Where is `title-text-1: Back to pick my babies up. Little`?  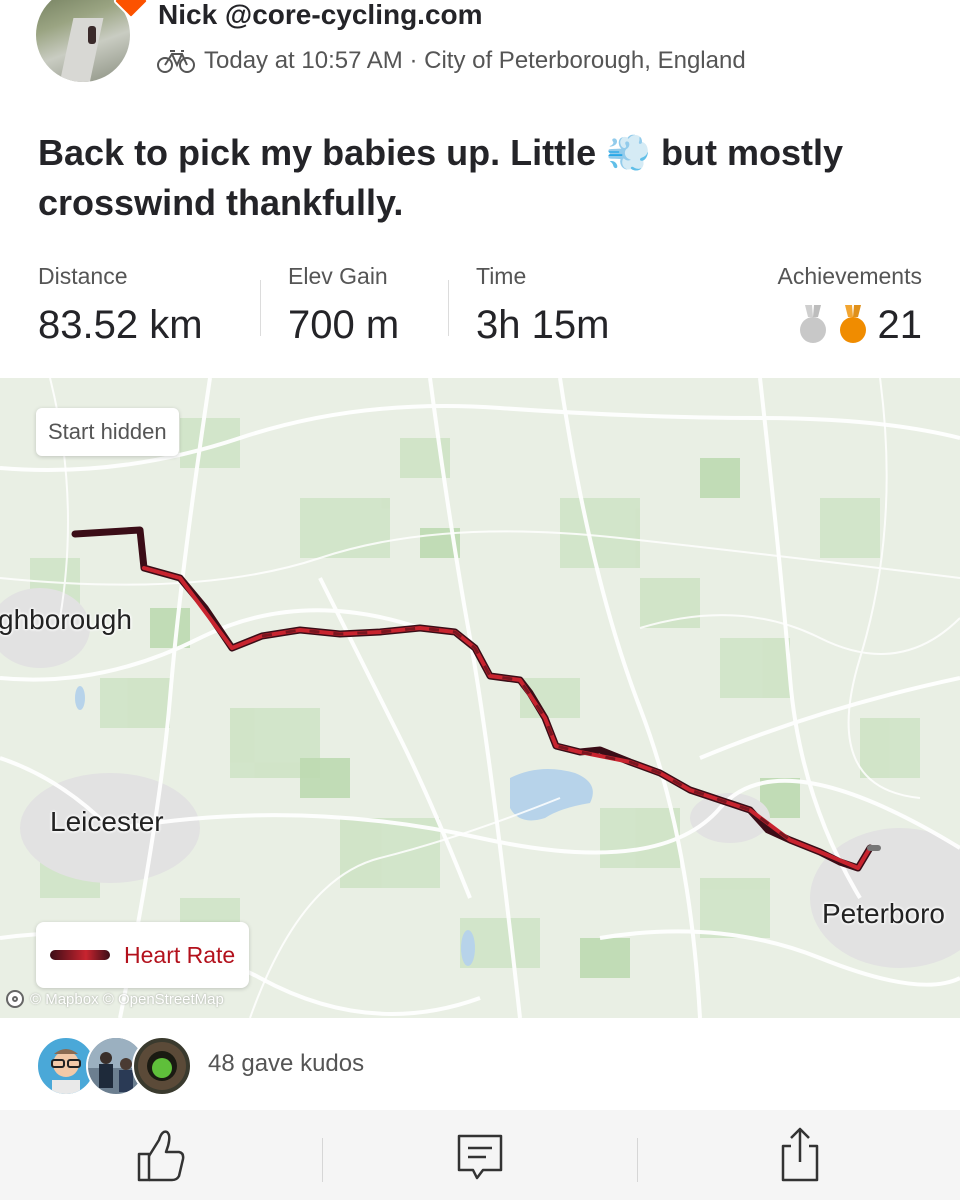 title-text-1: Back to pick my babies up. Little is located at coordinates (322, 152).